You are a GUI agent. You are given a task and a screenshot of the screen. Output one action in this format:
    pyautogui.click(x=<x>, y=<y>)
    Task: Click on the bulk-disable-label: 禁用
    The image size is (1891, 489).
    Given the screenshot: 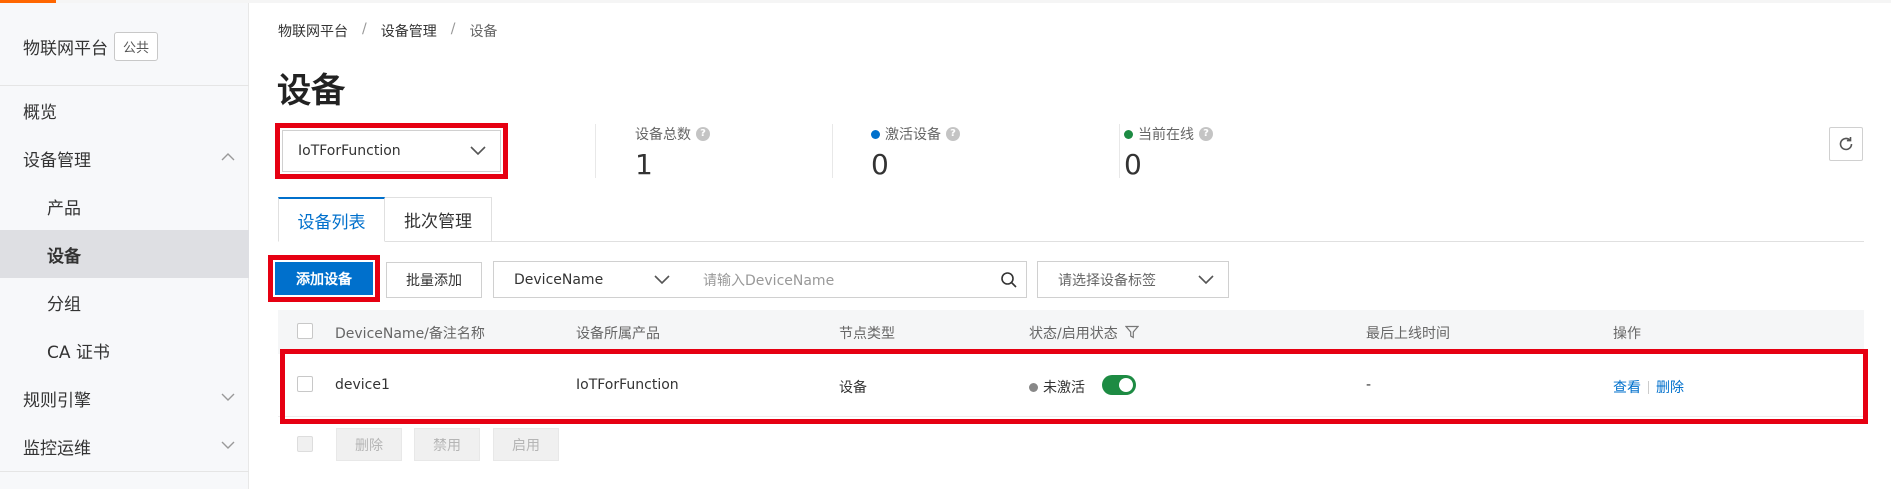 What is the action you would take?
    pyautogui.click(x=447, y=445)
    